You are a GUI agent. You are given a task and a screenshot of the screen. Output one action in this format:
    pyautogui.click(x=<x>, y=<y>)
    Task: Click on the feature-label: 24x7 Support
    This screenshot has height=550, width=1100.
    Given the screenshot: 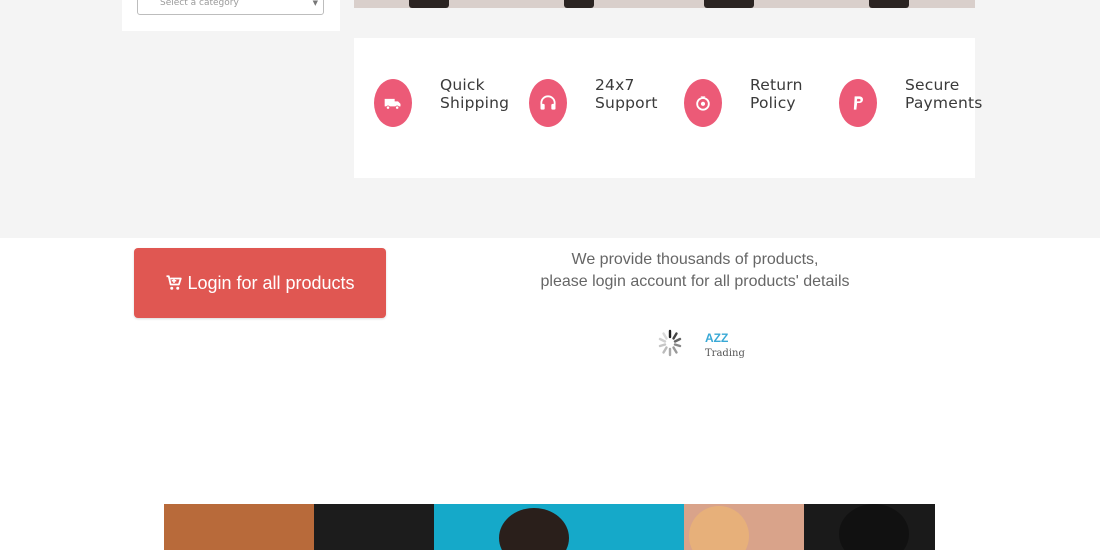 What is the action you would take?
    pyautogui.click(x=626, y=94)
    